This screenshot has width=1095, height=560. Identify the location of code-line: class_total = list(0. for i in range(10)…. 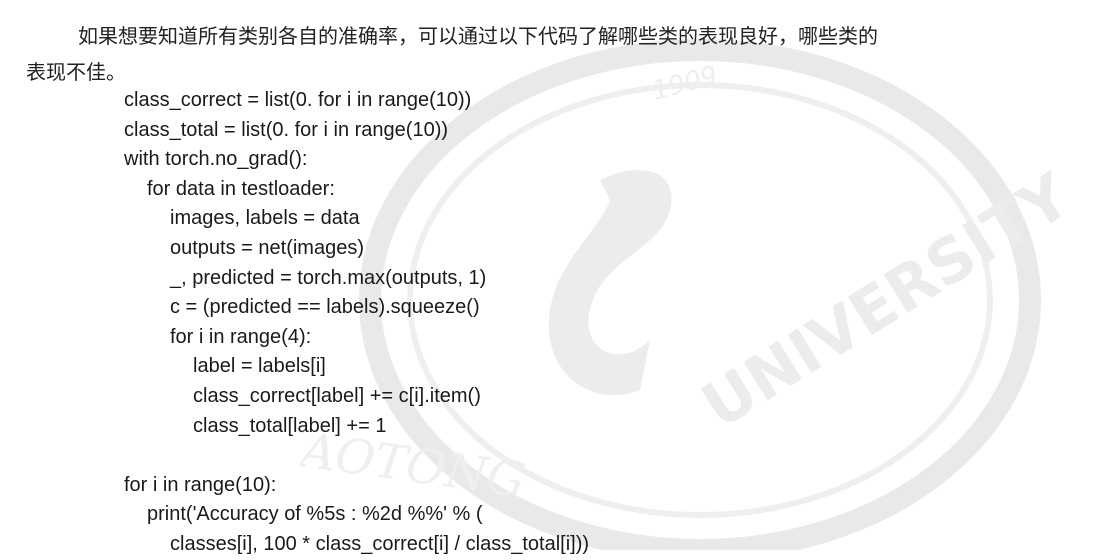
(286, 129).